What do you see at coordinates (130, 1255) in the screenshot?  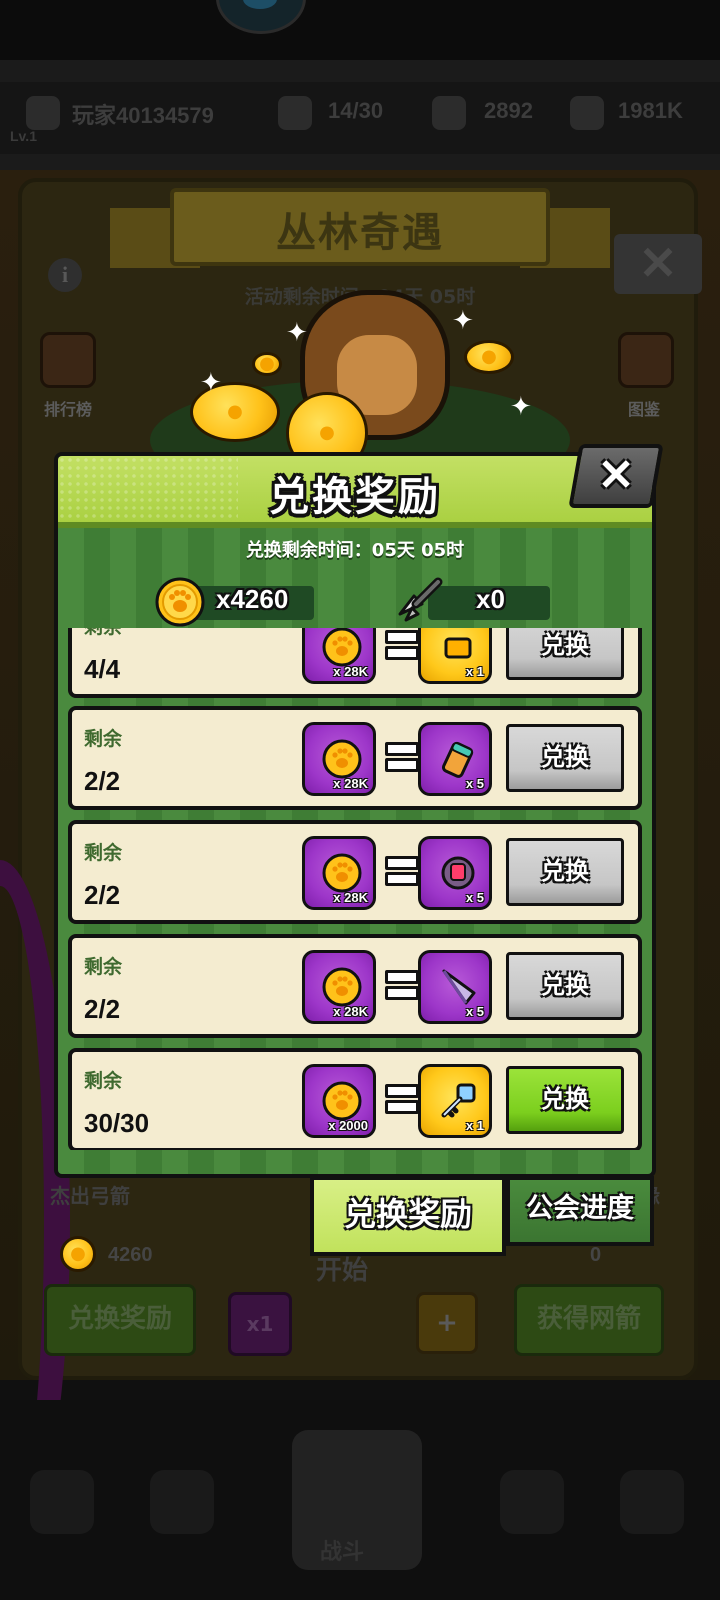 I see `bg-coin-count: 4260` at bounding box center [130, 1255].